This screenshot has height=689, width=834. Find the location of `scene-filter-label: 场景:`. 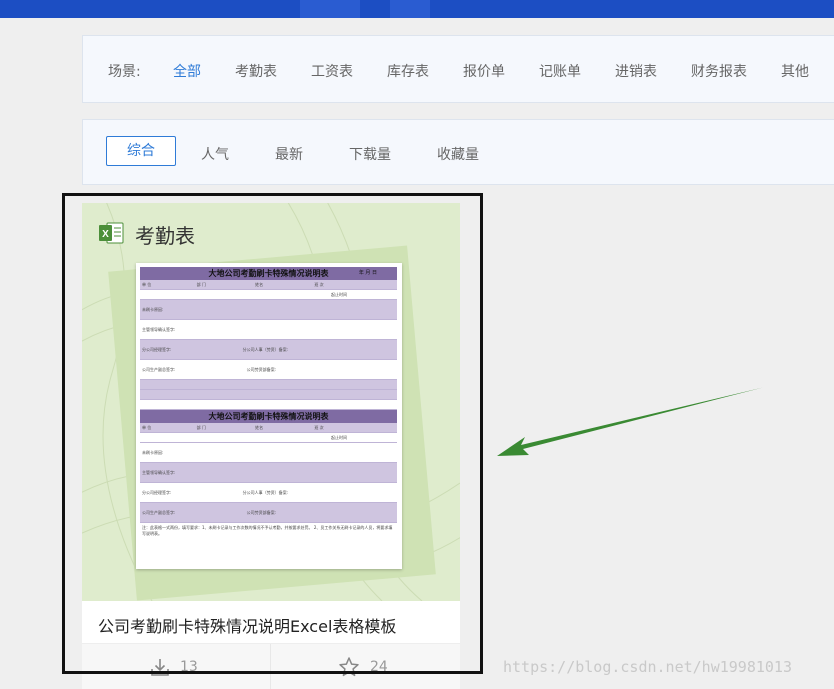

scene-filter-label: 场景: is located at coordinates (124, 72).